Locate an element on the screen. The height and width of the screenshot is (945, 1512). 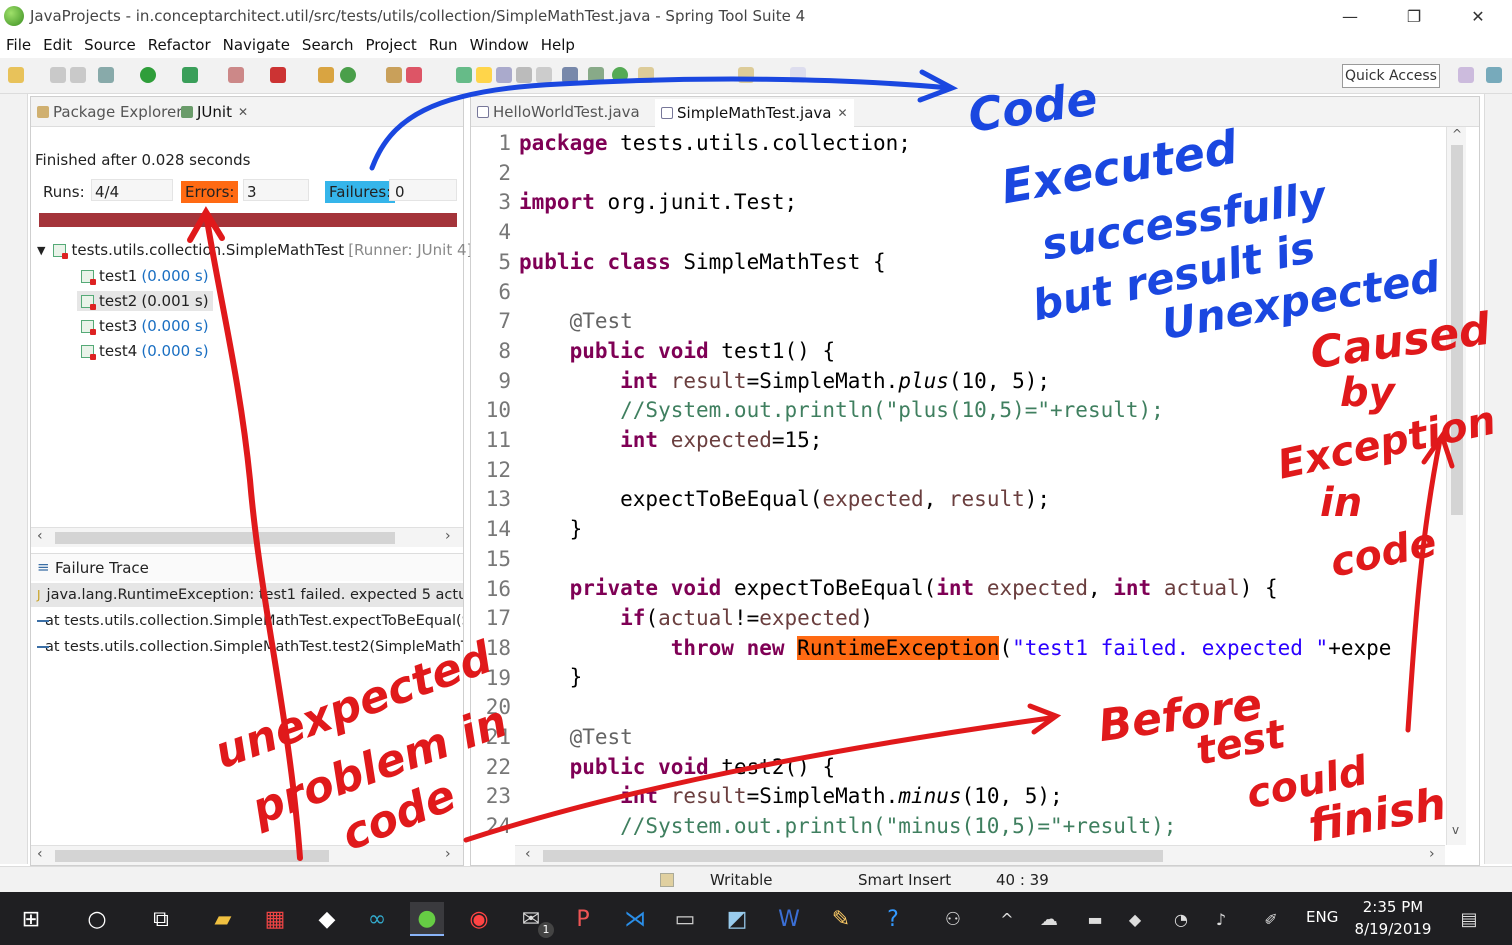
chevron-down-icon: ▼ is located at coordinates (41, 250).